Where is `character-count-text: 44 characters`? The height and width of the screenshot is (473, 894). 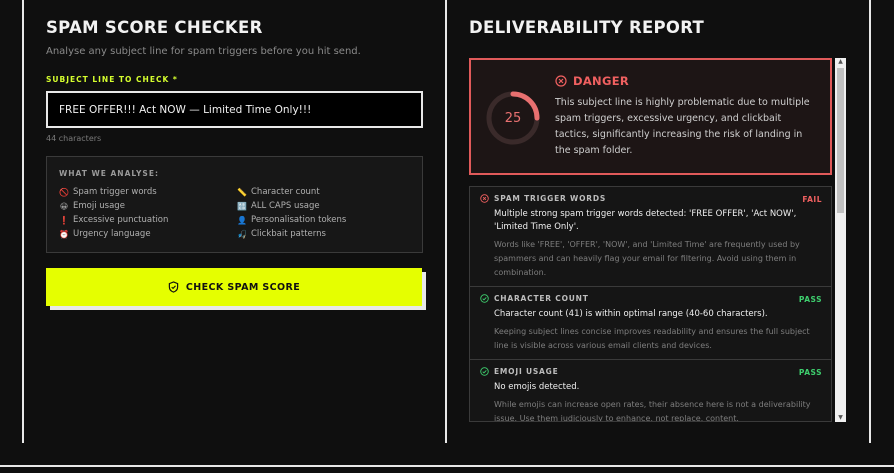
character-count-text: 44 characters is located at coordinates (74, 138).